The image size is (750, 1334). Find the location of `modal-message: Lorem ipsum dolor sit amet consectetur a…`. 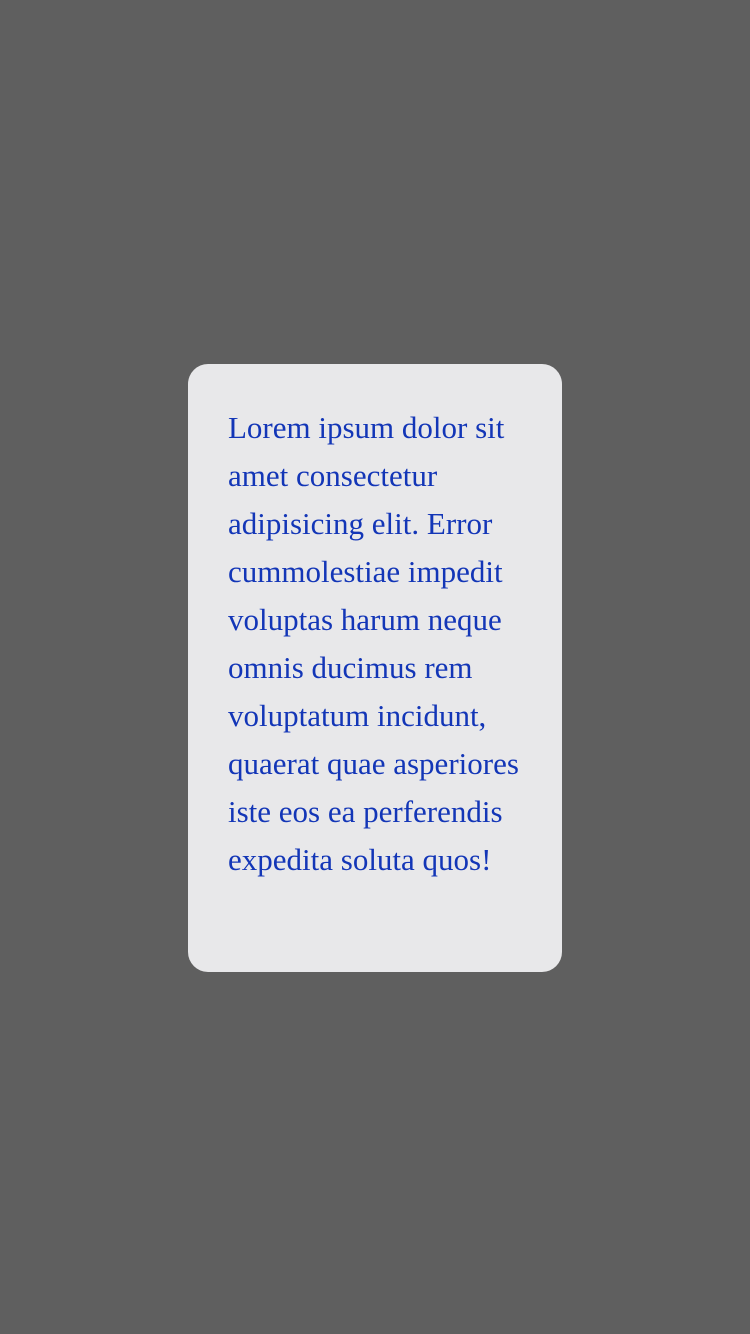

modal-message: Lorem ipsum dolor sit amet consectetur a… is located at coordinates (373, 643).